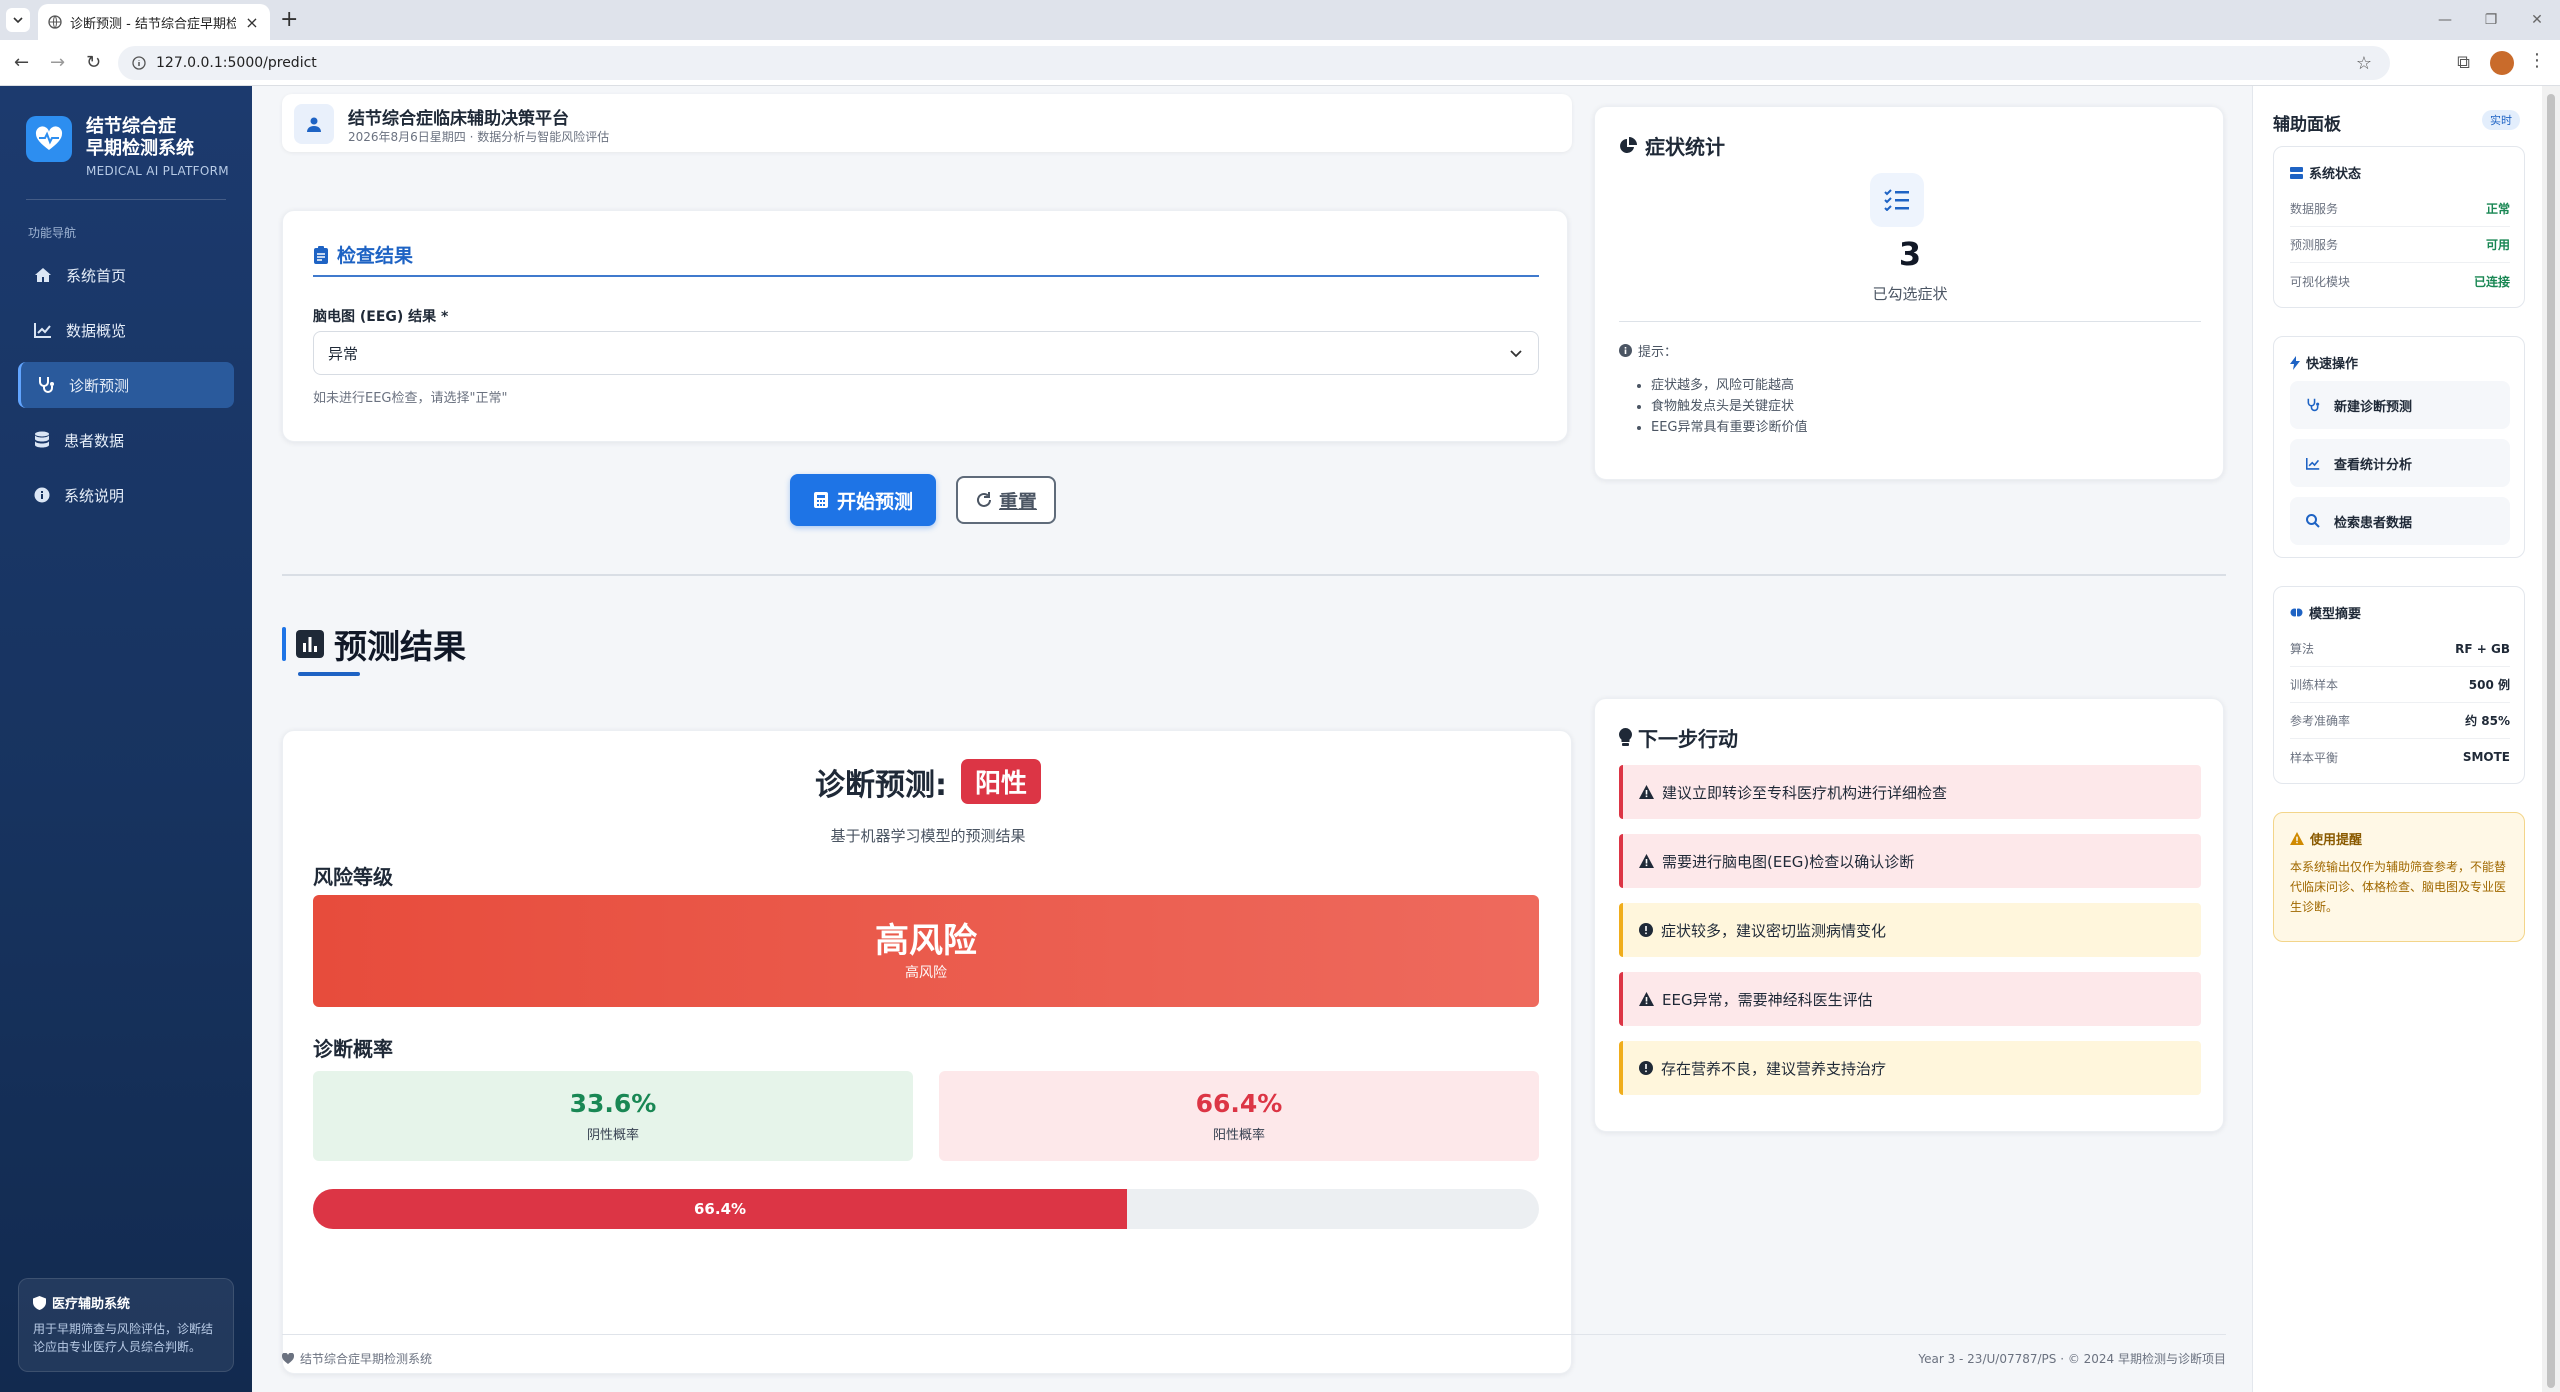 The height and width of the screenshot is (1392, 2560). I want to click on probability-progress-fill: 66.4%, so click(720, 1209).